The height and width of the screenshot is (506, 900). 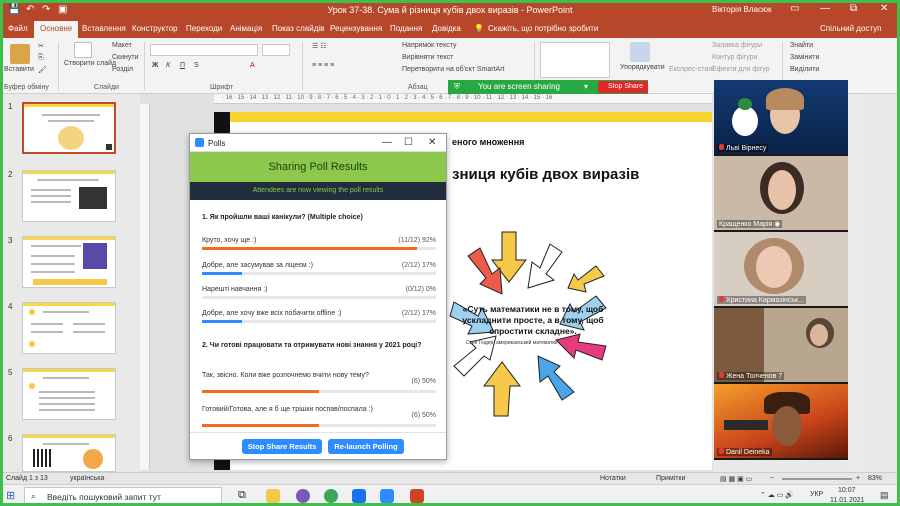 What do you see at coordinates (19, 69) in the screenshot?
I see `paste-button: Вставити` at bounding box center [19, 69].